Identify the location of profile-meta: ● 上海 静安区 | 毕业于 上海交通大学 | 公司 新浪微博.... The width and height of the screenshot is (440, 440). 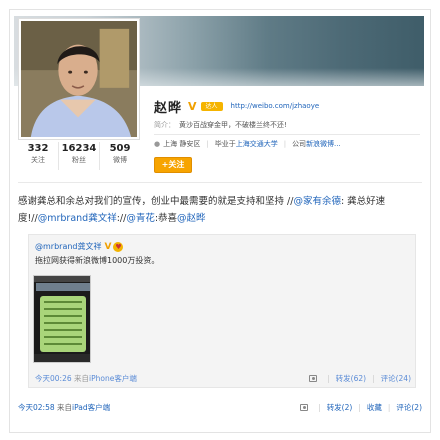
(247, 144).